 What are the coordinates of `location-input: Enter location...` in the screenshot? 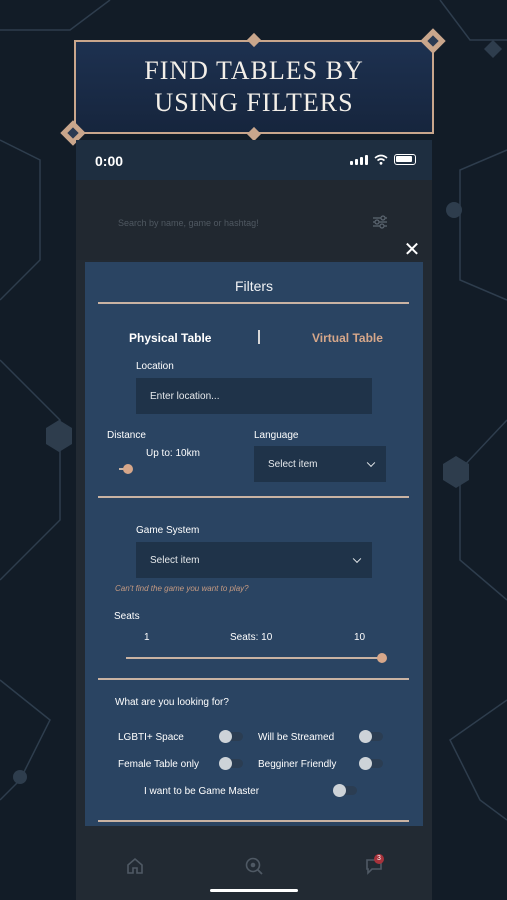 It's located at (254, 396).